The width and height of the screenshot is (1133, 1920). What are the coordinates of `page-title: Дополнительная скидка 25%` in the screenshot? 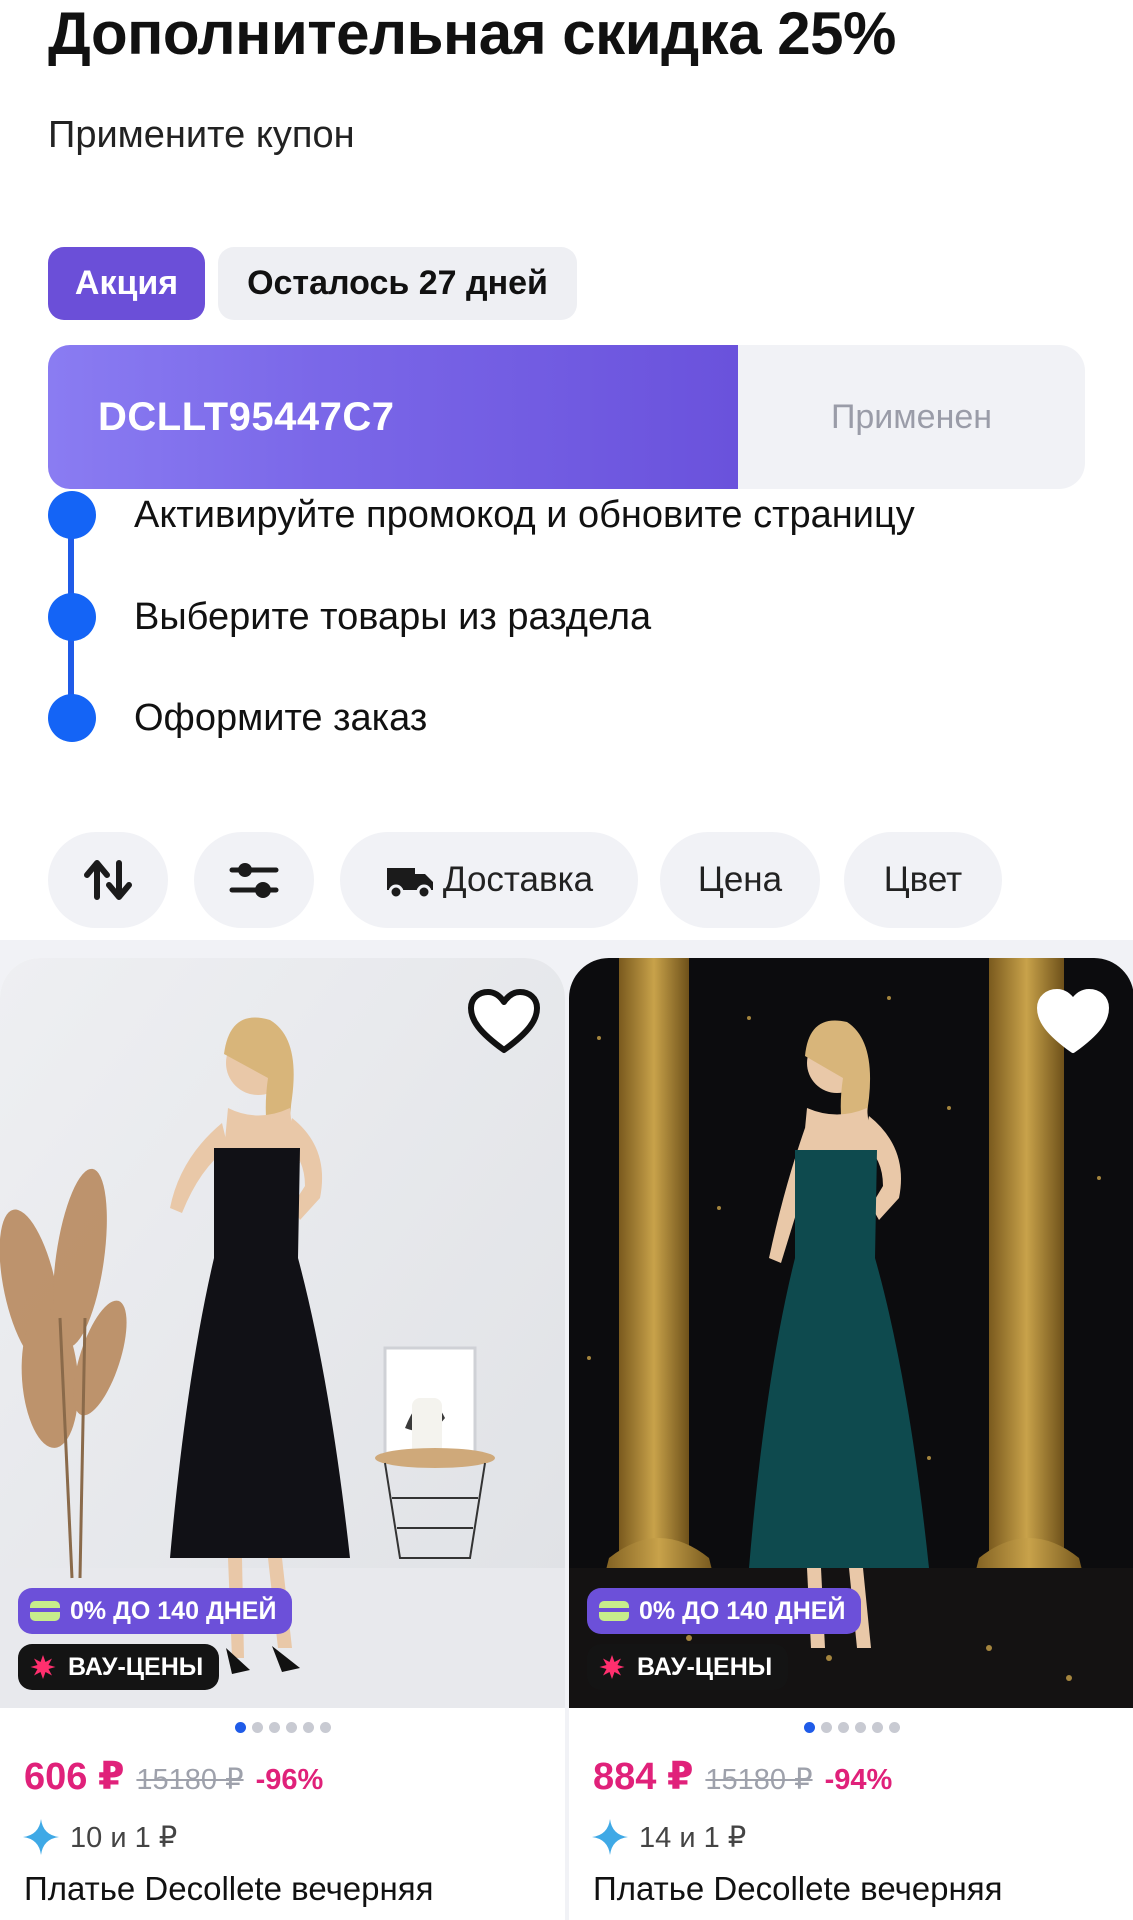 It's located at (472, 33).